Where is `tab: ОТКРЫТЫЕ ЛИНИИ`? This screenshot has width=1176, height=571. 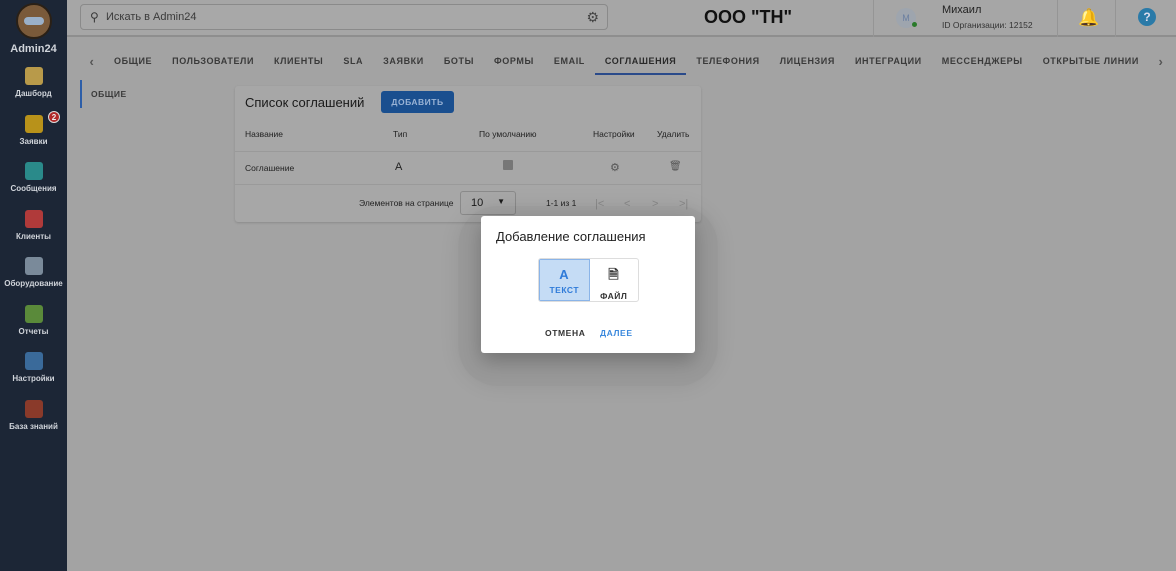 tab: ОТКРЫТЫЕ ЛИНИИ is located at coordinates (1091, 61).